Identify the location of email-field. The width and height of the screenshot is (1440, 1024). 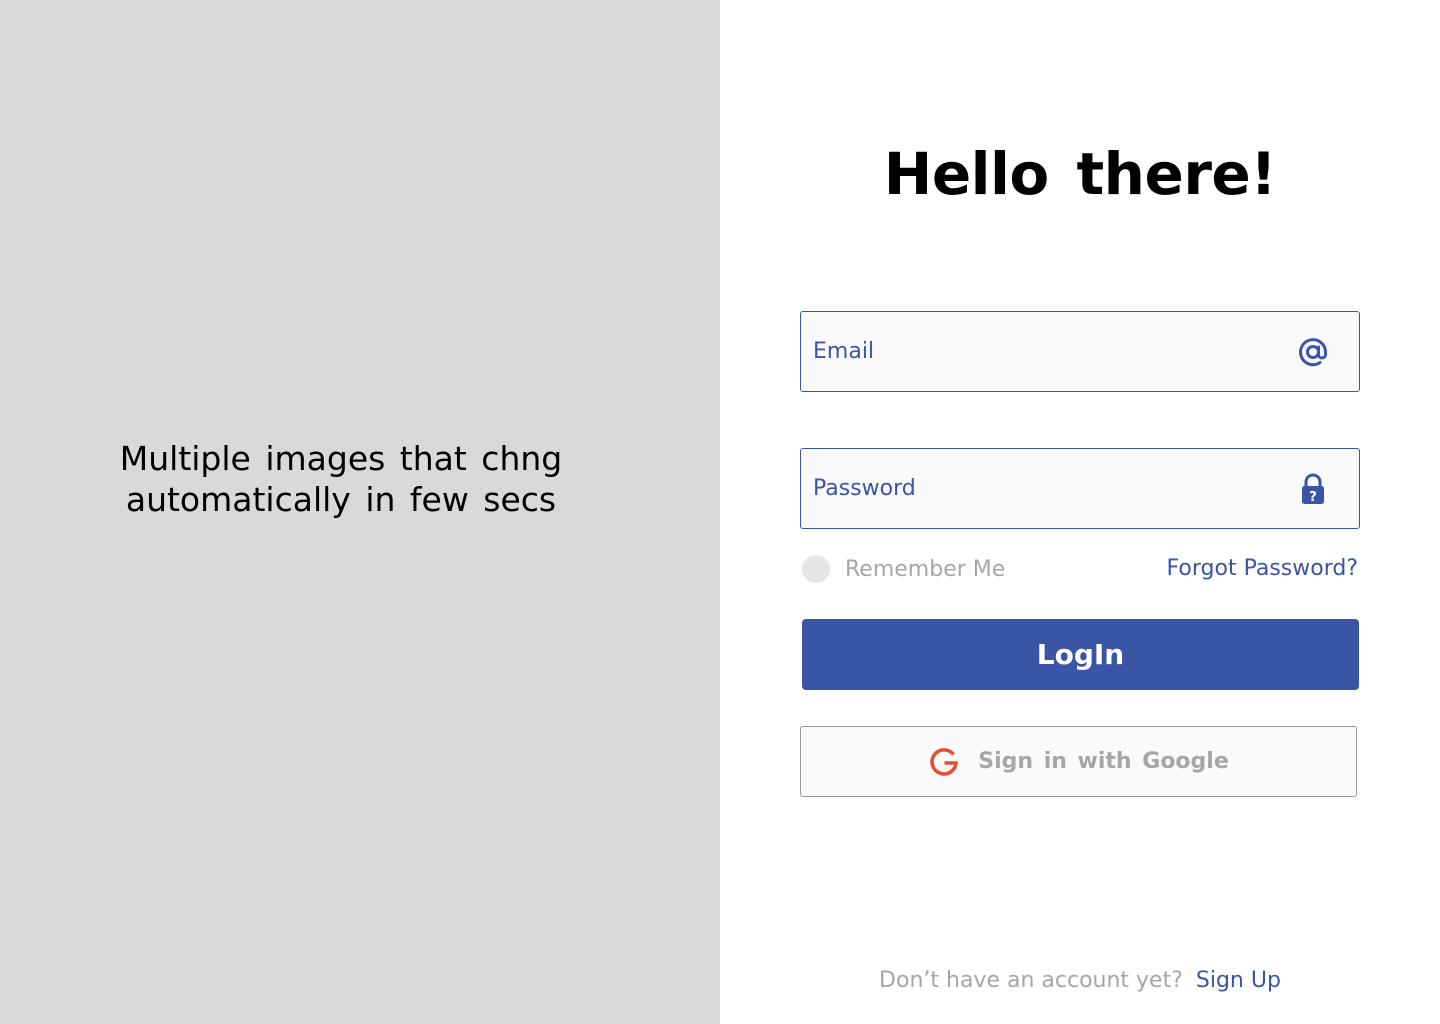
(1080, 351).